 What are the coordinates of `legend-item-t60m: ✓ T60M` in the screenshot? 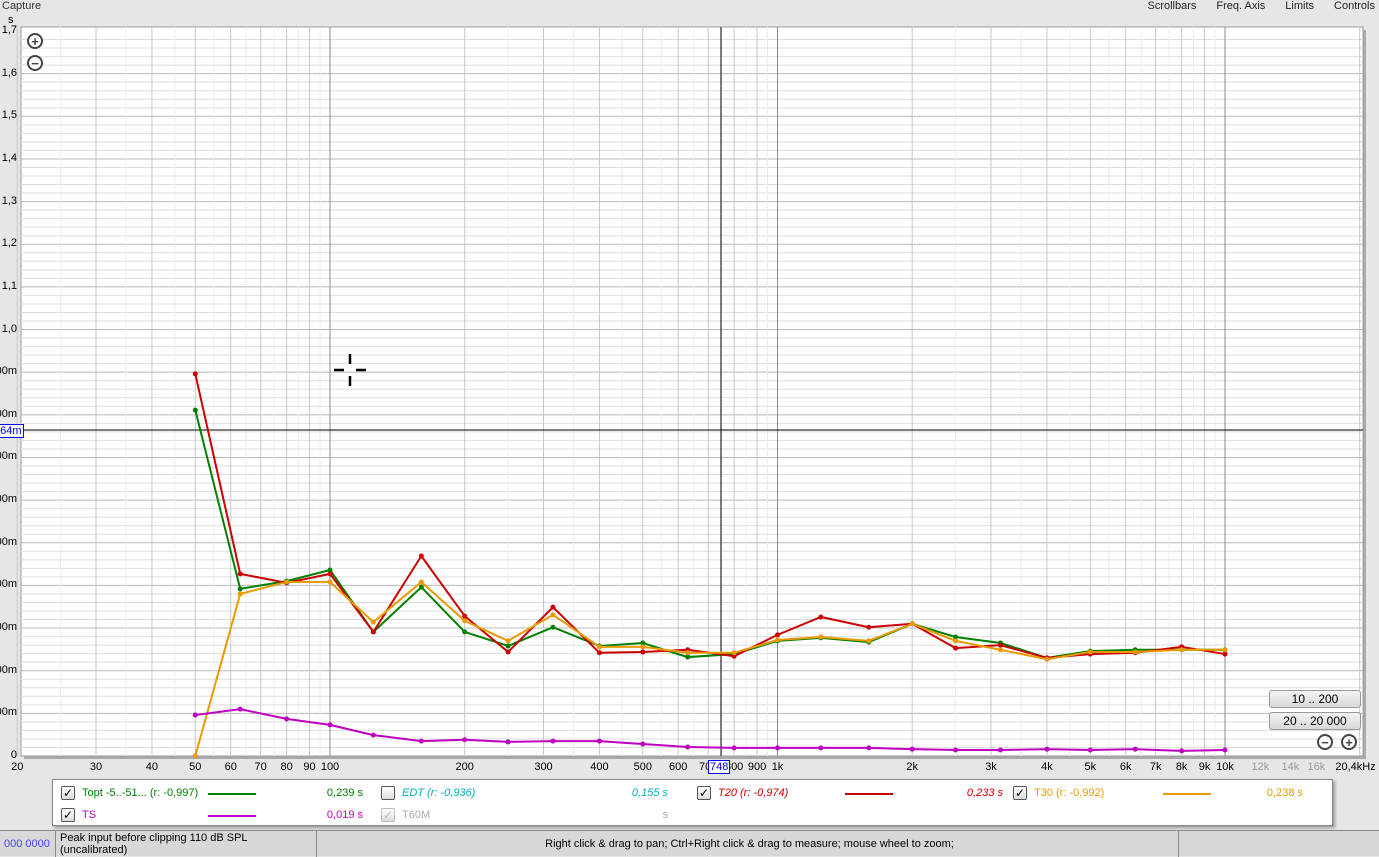 It's located at (405, 815).